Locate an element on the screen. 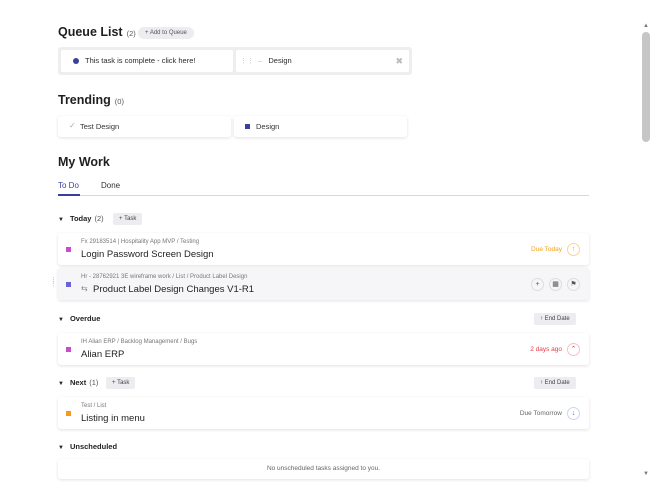 Image resolution: width=656 pixels, height=504 pixels. group-unscheduled-label: Unscheduled is located at coordinates (93, 446).